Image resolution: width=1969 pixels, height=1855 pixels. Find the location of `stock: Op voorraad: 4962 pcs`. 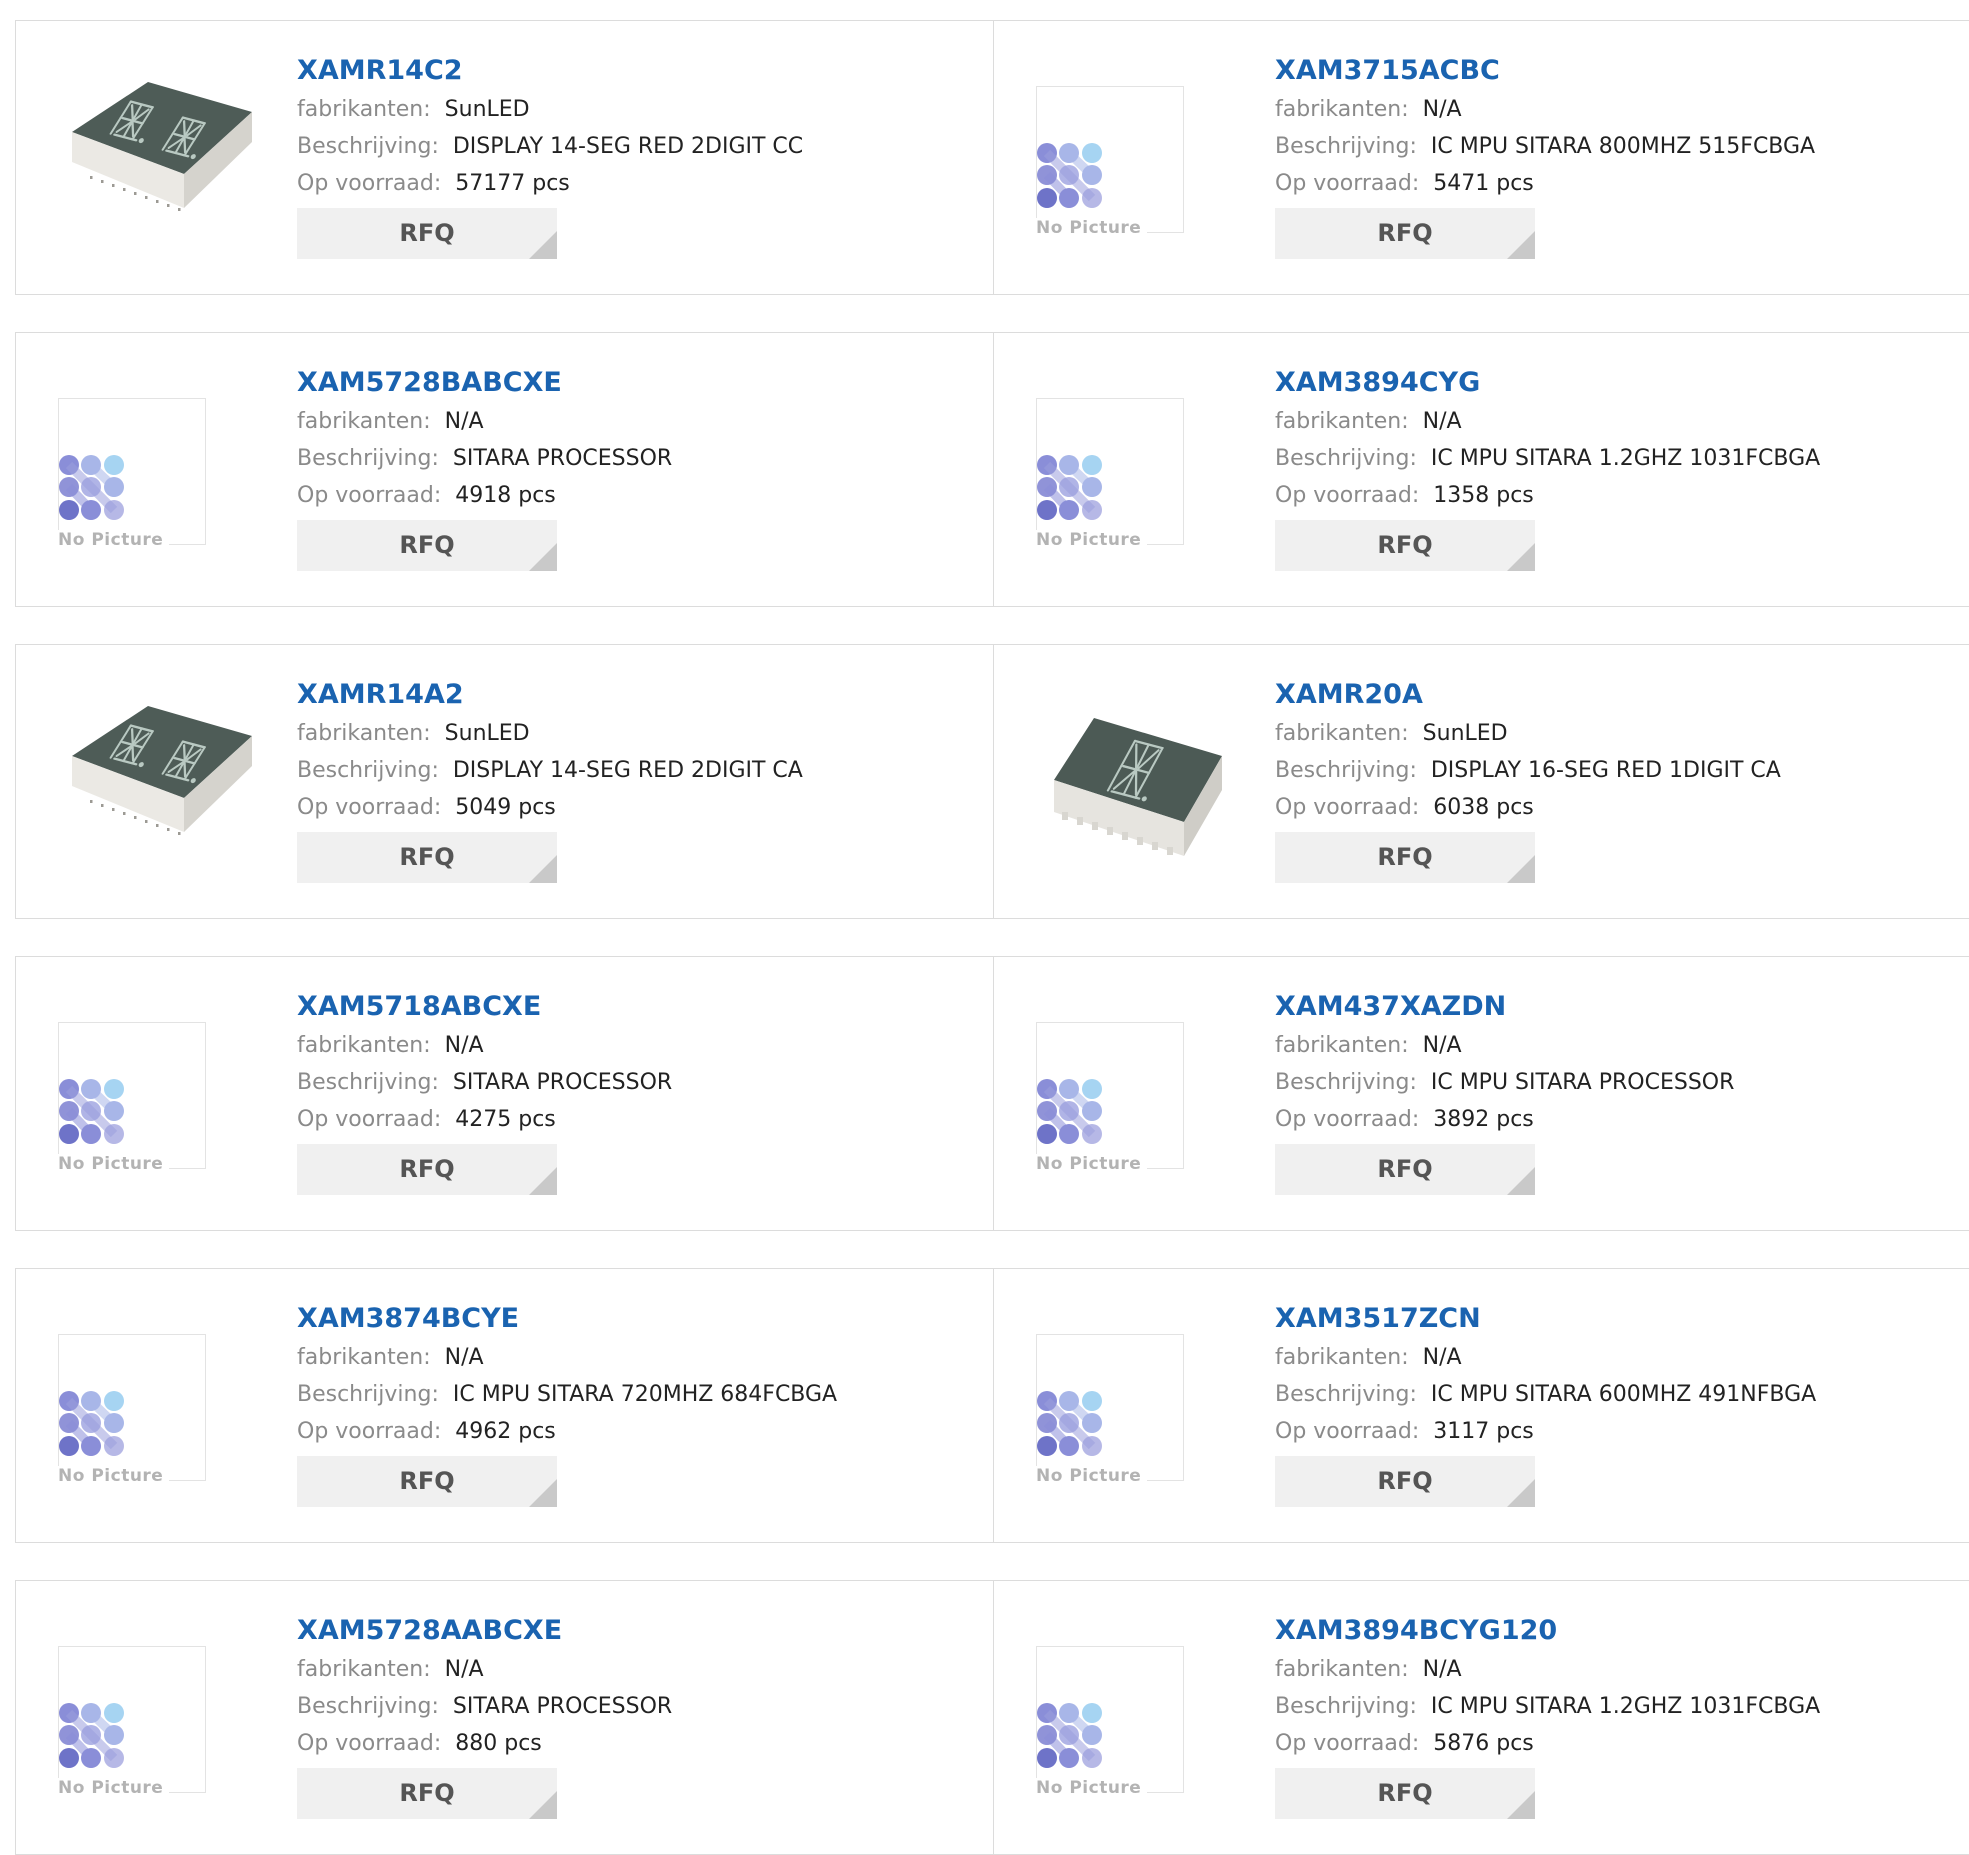

stock: Op voorraad: 4962 pcs is located at coordinates (627, 1431).